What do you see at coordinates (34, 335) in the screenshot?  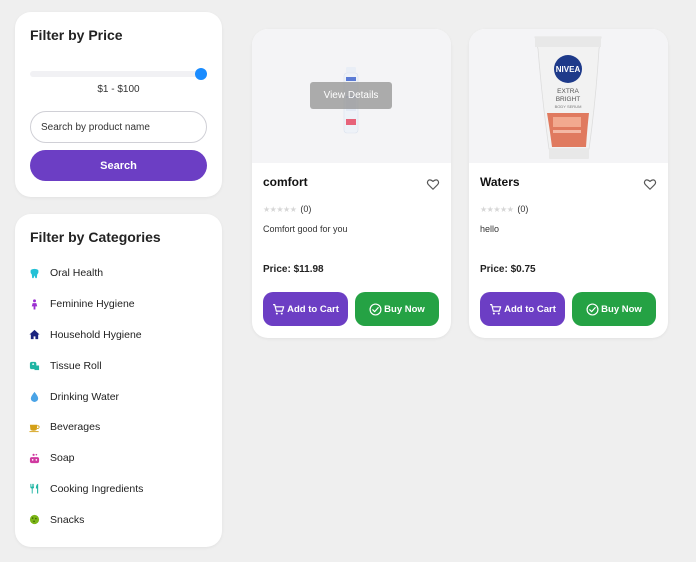 I see `home-icon` at bounding box center [34, 335].